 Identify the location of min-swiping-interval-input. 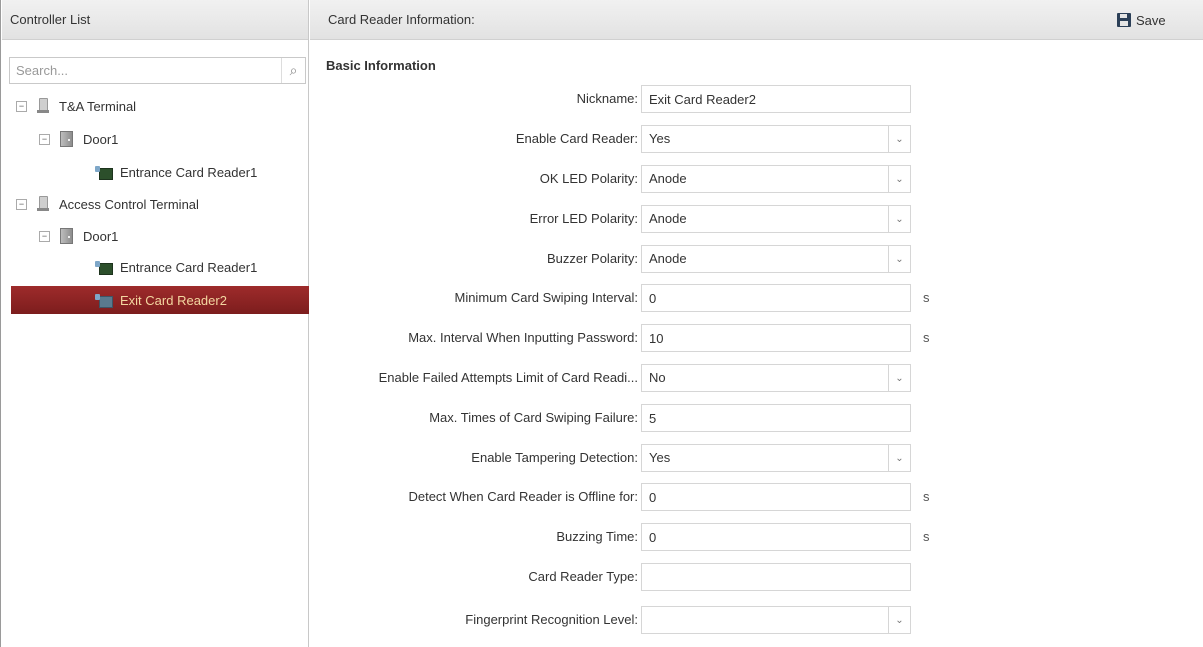
(776, 298).